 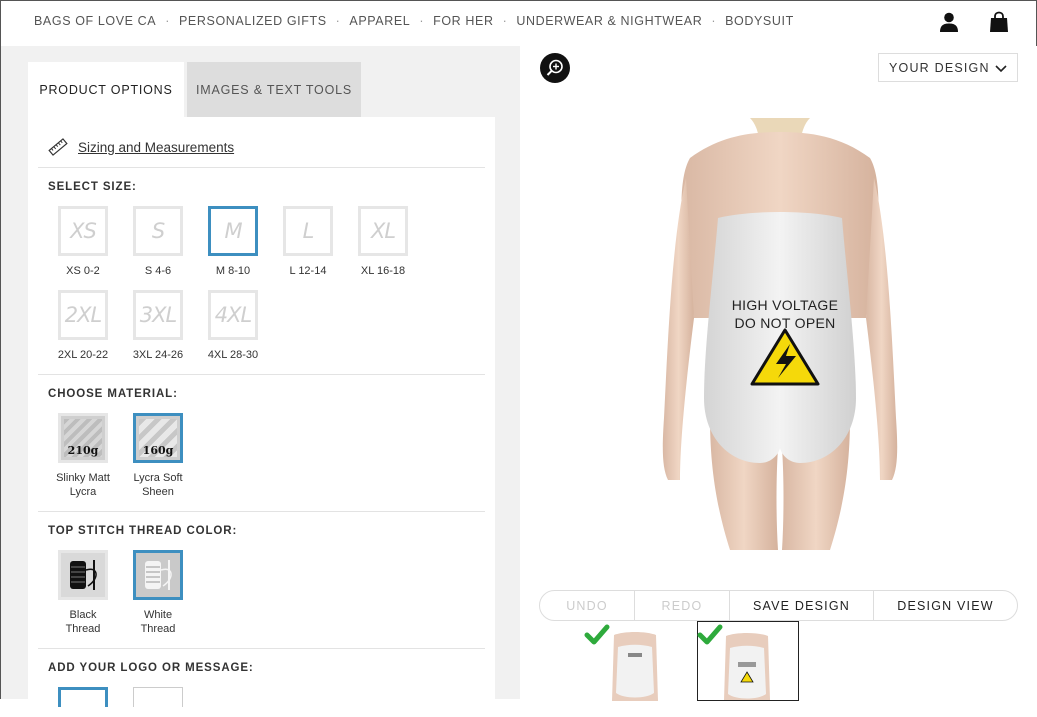 I want to click on material-name-line1: Lycra Soft, so click(x=158, y=478).